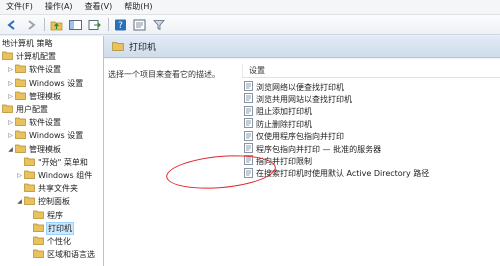  I want to click on menu-file: 文件(F), so click(19, 7).